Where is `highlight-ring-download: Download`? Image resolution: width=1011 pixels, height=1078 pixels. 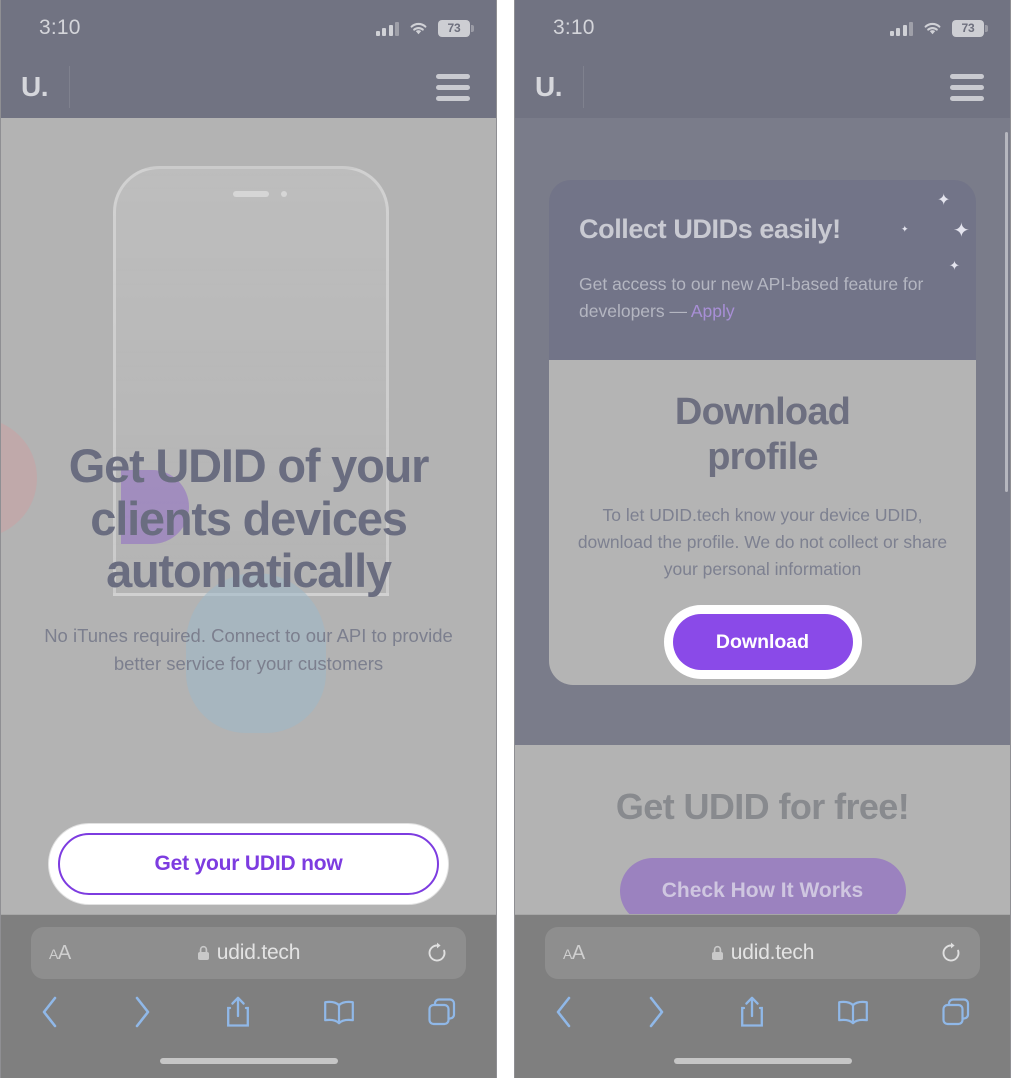
highlight-ring-download: Download is located at coordinates (762, 642).